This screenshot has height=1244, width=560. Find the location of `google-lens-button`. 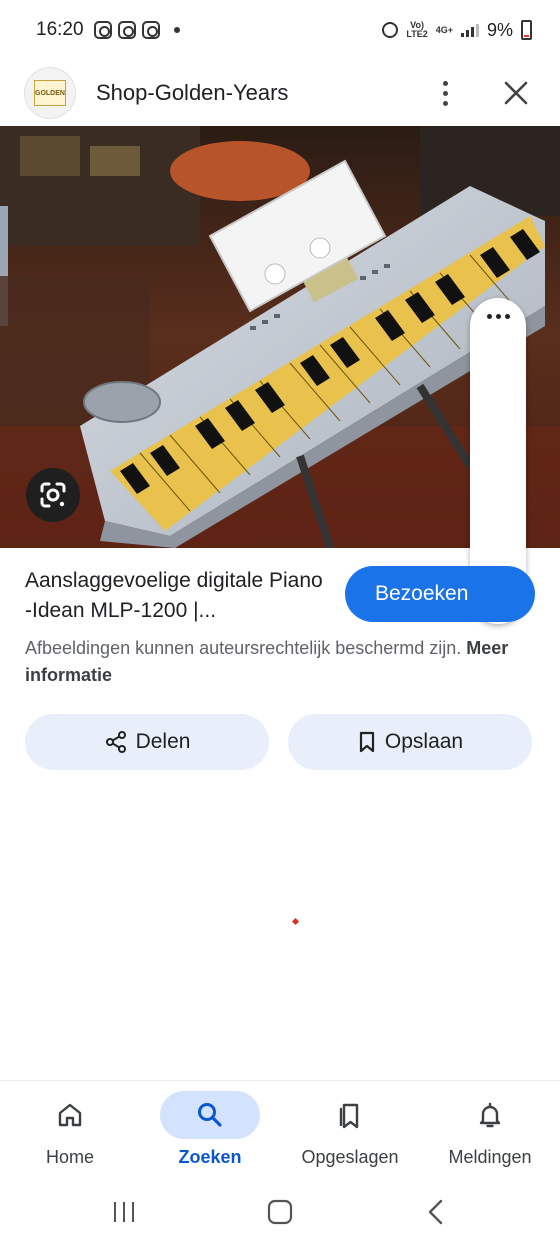

google-lens-button is located at coordinates (53, 495).